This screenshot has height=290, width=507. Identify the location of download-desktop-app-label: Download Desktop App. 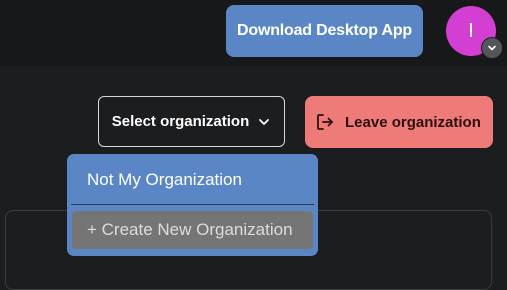
(324, 30).